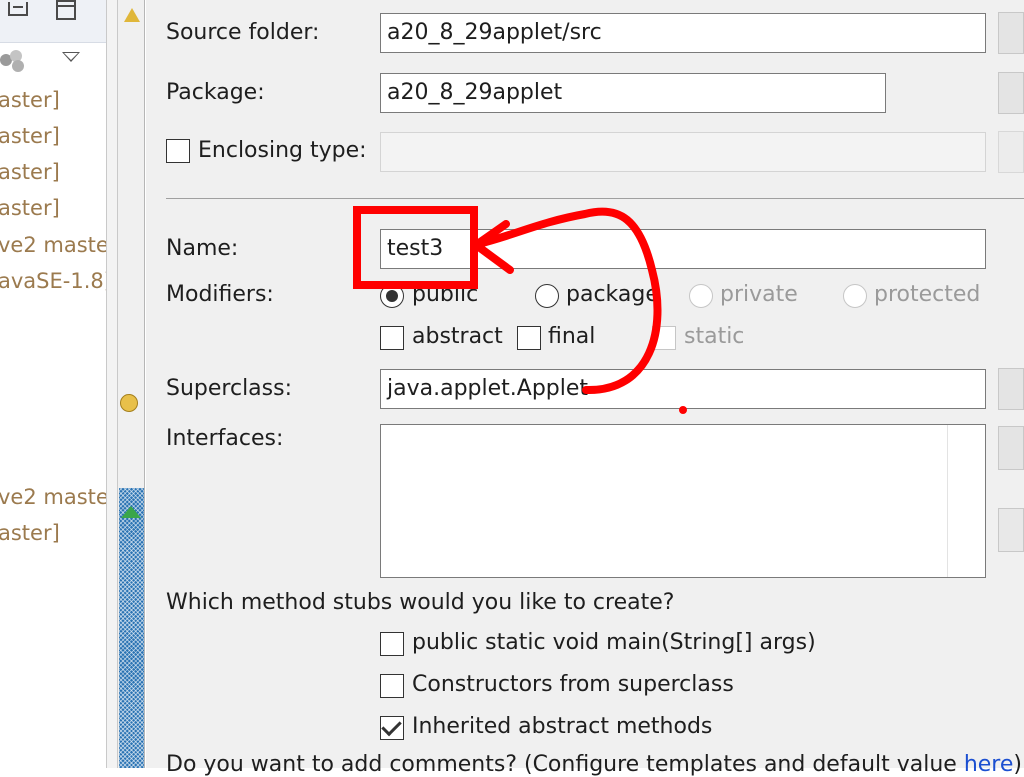 The width and height of the screenshot is (1024, 777). What do you see at coordinates (493, 247) in the screenshot?
I see `annotation-arrow-head` at bounding box center [493, 247].